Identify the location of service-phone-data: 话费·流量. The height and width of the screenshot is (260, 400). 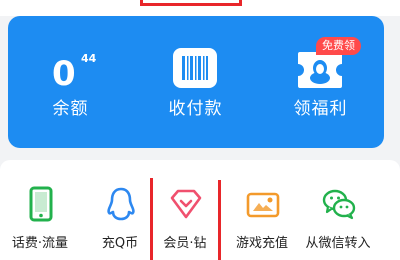
(40, 210).